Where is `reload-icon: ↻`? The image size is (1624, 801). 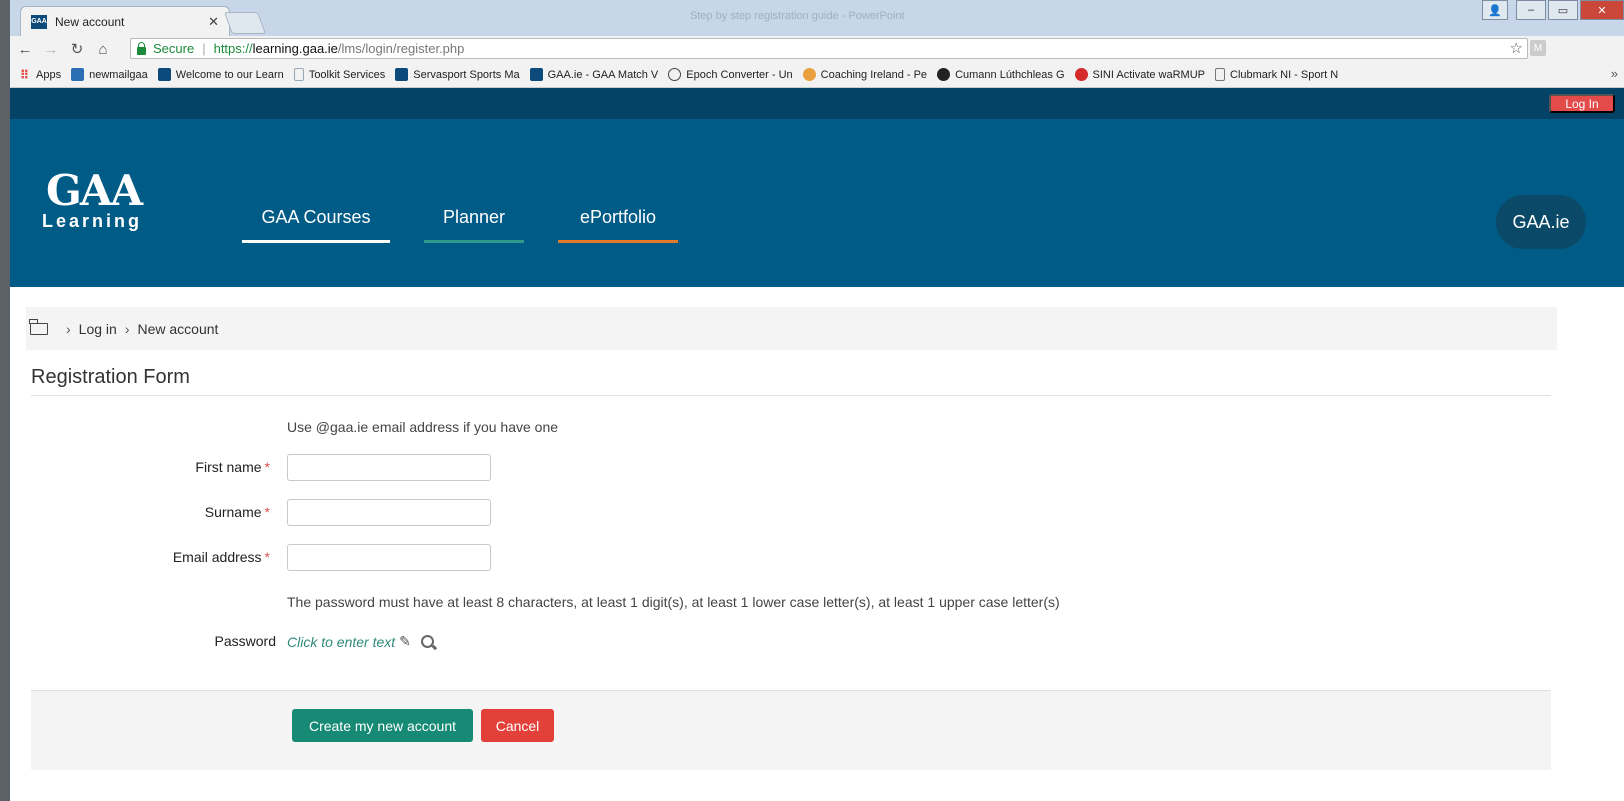 reload-icon: ↻ is located at coordinates (77, 49).